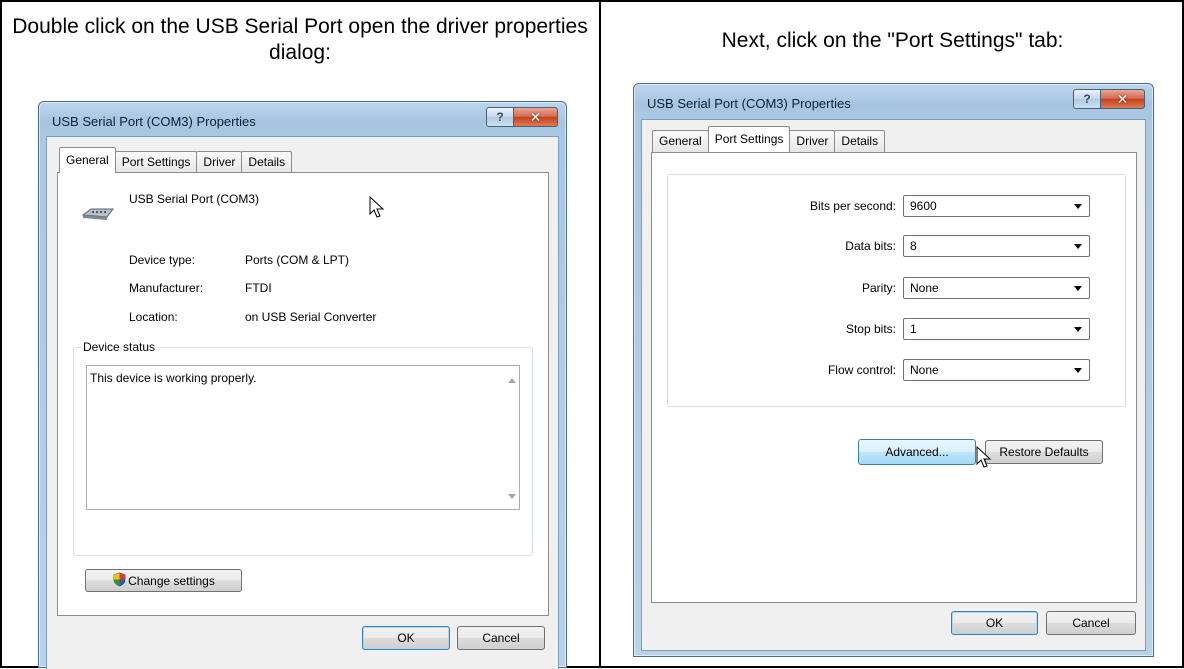  I want to click on change-settings-button: Change settings, so click(163, 580).